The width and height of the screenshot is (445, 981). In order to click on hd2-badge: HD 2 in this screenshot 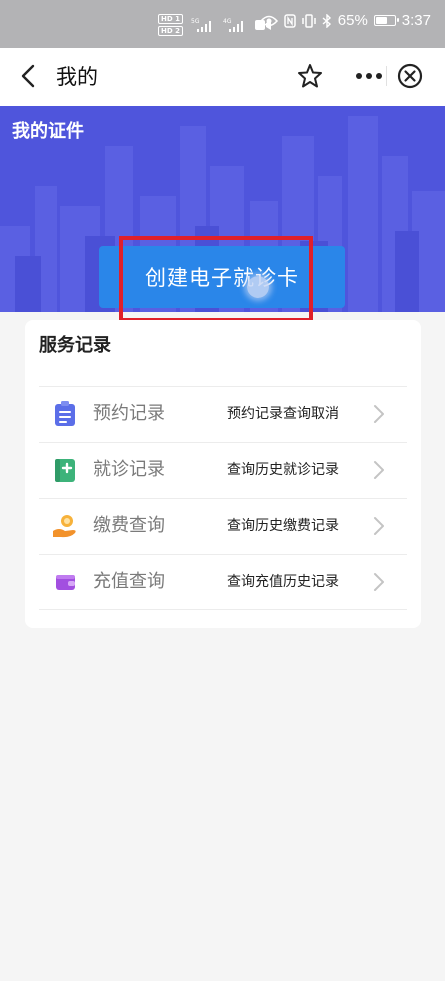, I will do `click(170, 31)`.